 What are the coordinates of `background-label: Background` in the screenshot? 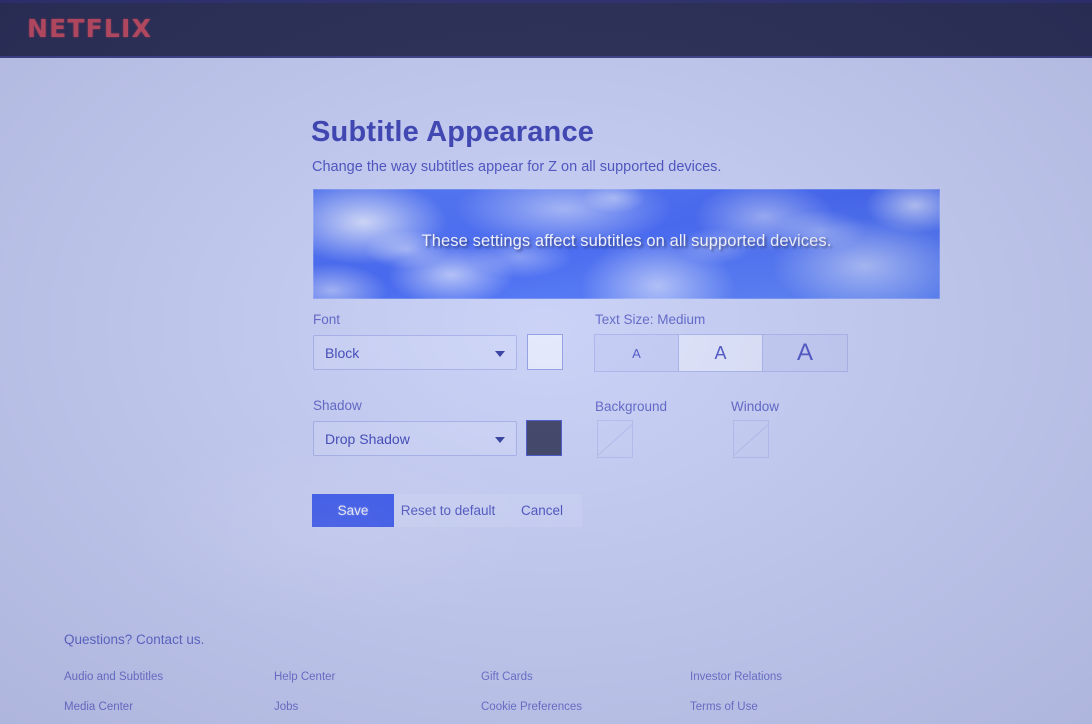 It's located at (631, 406).